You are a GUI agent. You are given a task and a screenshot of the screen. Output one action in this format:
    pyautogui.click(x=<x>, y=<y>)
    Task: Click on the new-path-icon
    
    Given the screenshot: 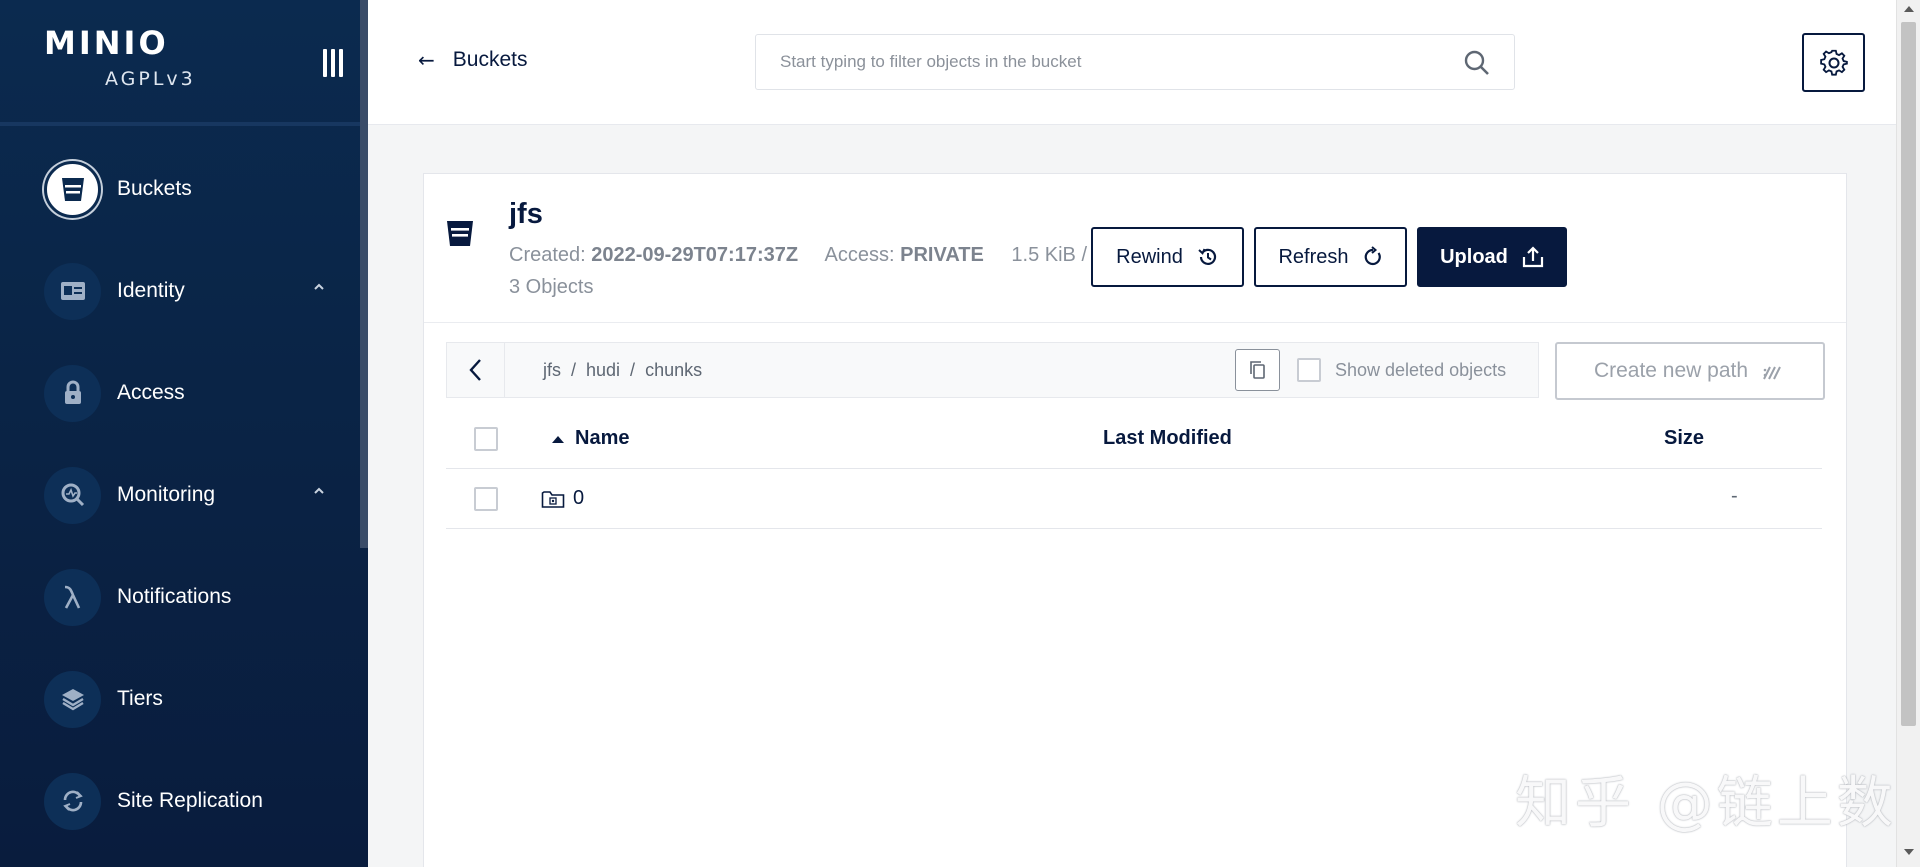 What is the action you would take?
    pyautogui.click(x=1772, y=373)
    